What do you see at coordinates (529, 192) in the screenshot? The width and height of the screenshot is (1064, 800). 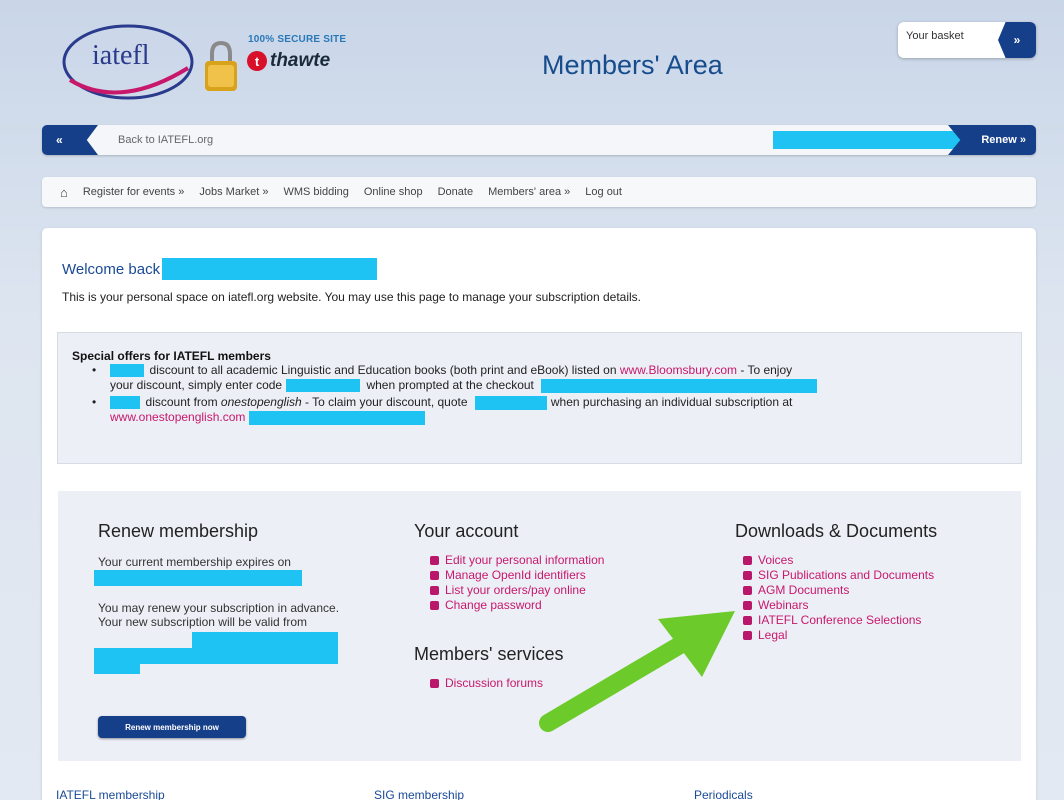 I see `nav-item-members-area: Members' area »` at bounding box center [529, 192].